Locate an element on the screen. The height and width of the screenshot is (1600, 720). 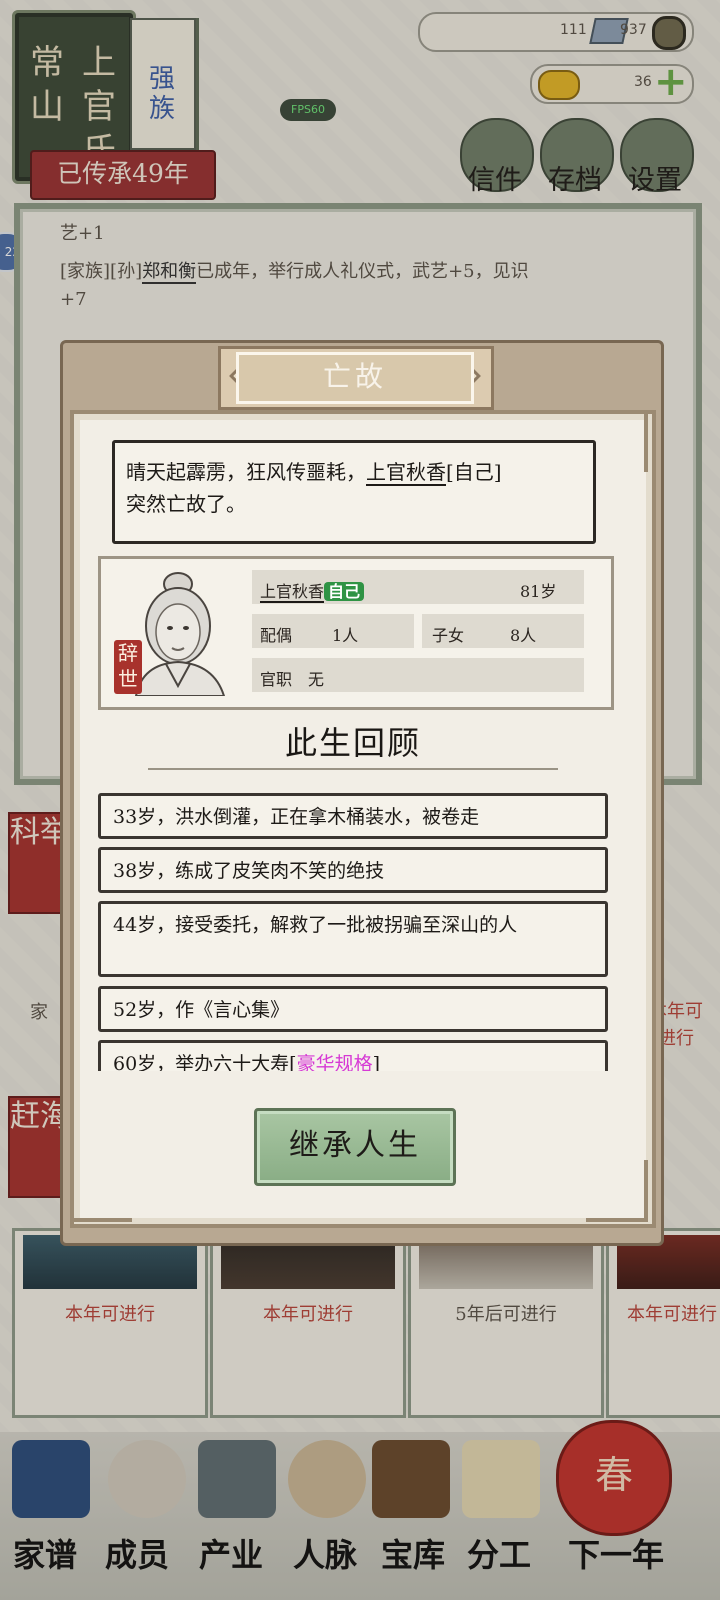
person-name-link: 上官秋香 is located at coordinates (406, 473).